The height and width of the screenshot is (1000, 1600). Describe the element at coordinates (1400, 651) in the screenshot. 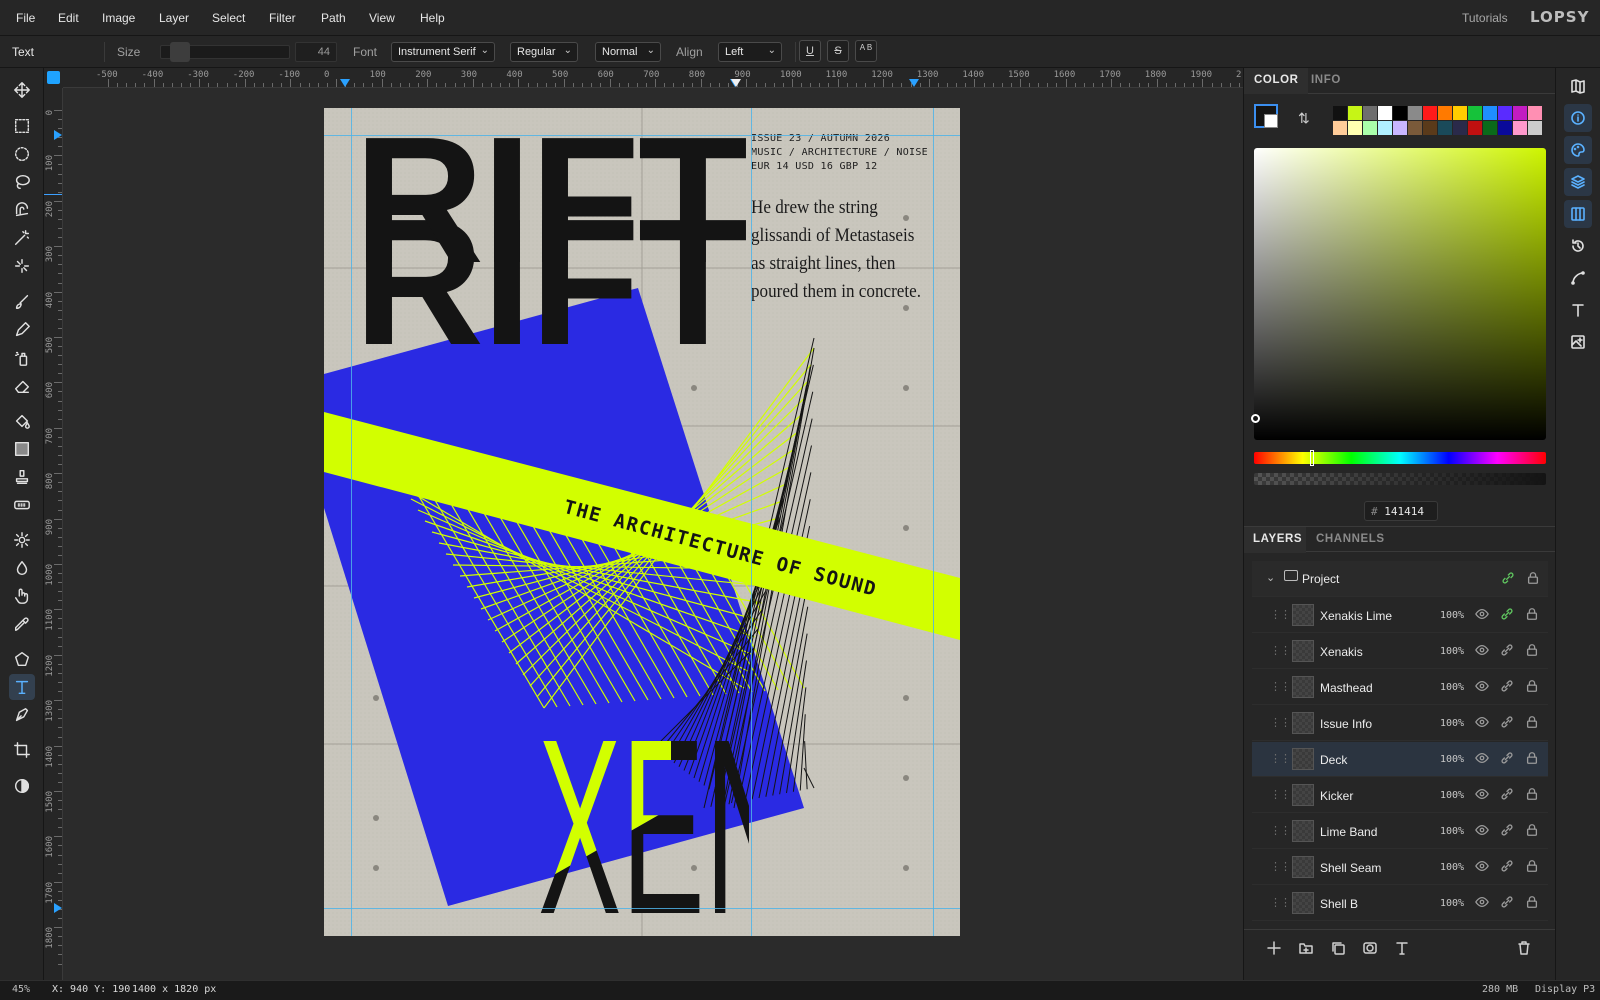

I see `layer-row: ⋮⋮ Xenakis 100%` at that location.